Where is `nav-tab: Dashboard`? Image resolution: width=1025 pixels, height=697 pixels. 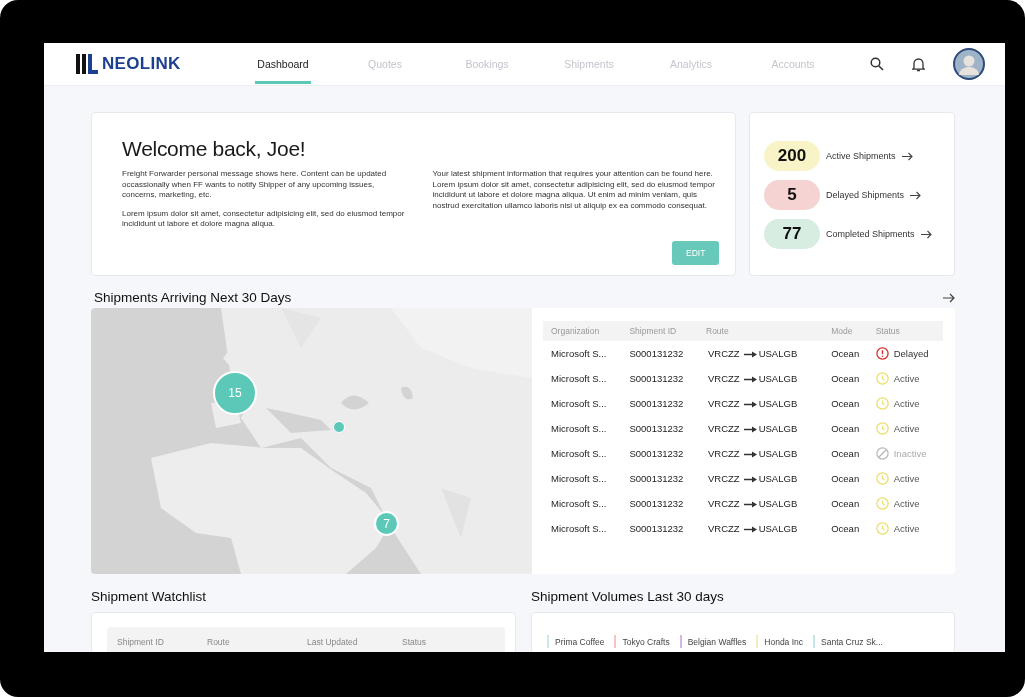 nav-tab: Dashboard is located at coordinates (283, 64).